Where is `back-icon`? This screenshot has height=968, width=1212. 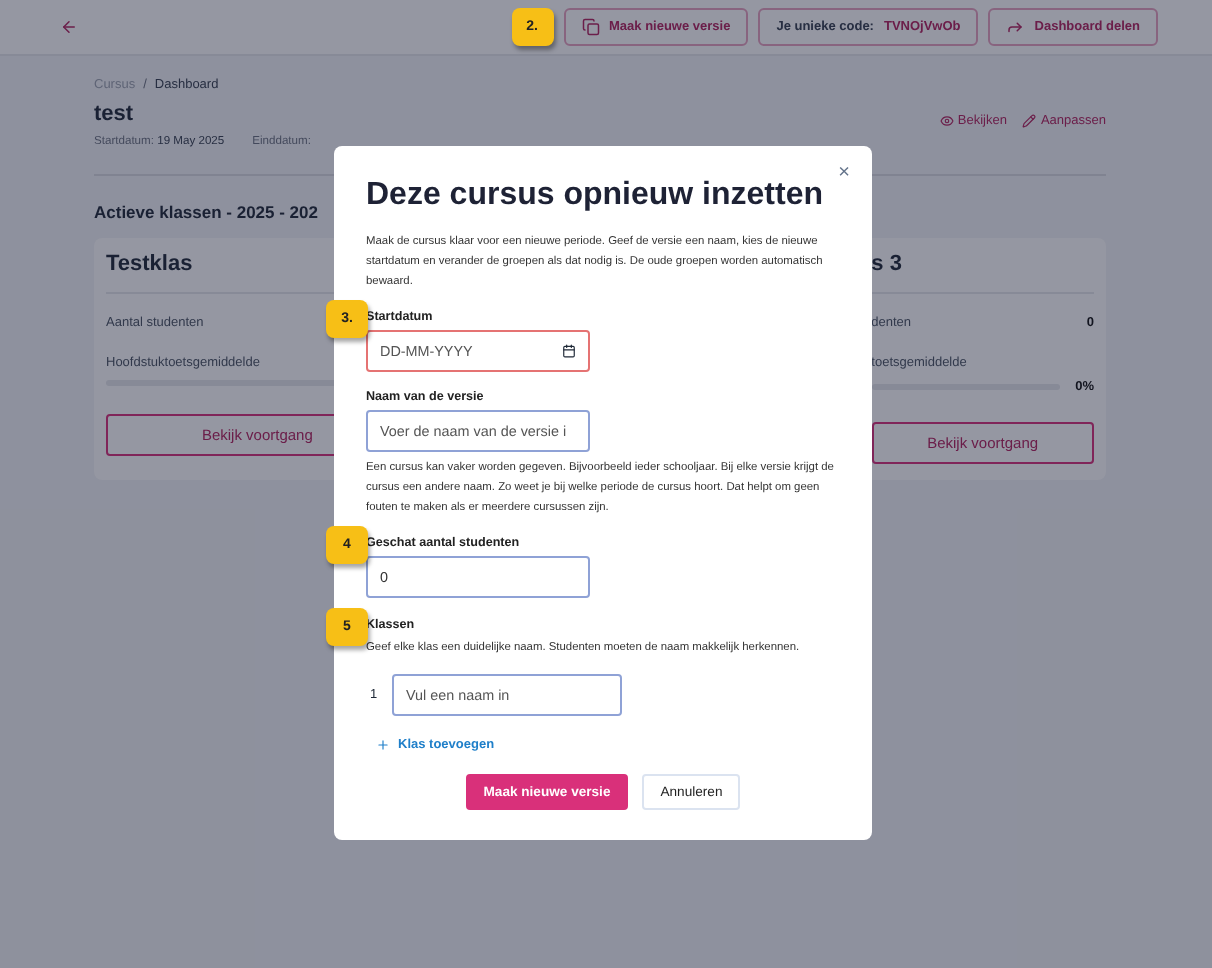
back-icon is located at coordinates (69, 27).